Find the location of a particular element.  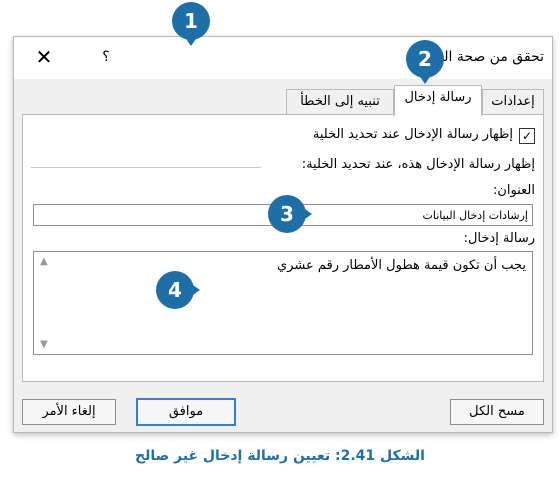

scroll-down-icon: ▼ is located at coordinates (44, 344).